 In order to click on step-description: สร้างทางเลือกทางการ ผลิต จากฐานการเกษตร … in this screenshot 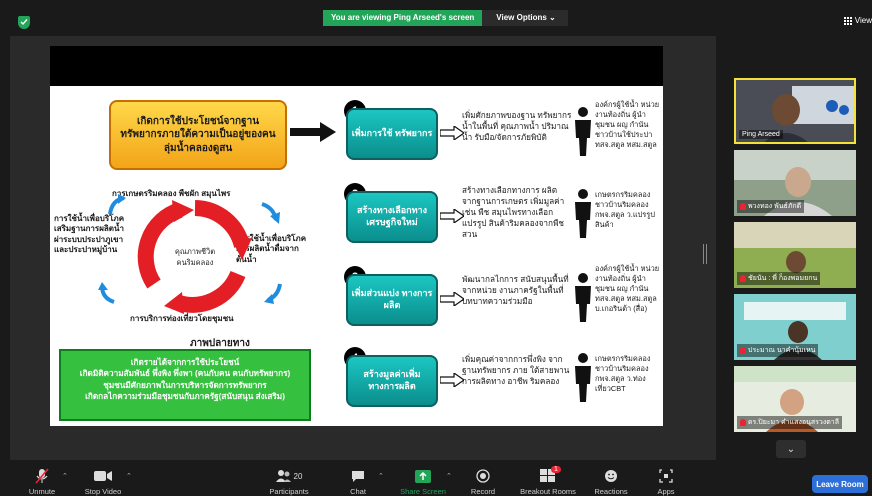, I will do `click(513, 213)`.